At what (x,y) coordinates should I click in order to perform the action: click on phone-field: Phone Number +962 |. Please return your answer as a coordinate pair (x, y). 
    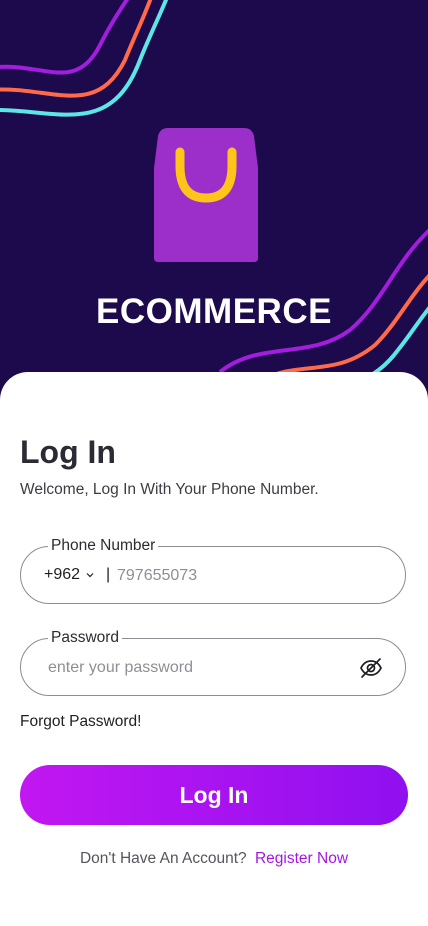
    Looking at the image, I should click on (213, 570).